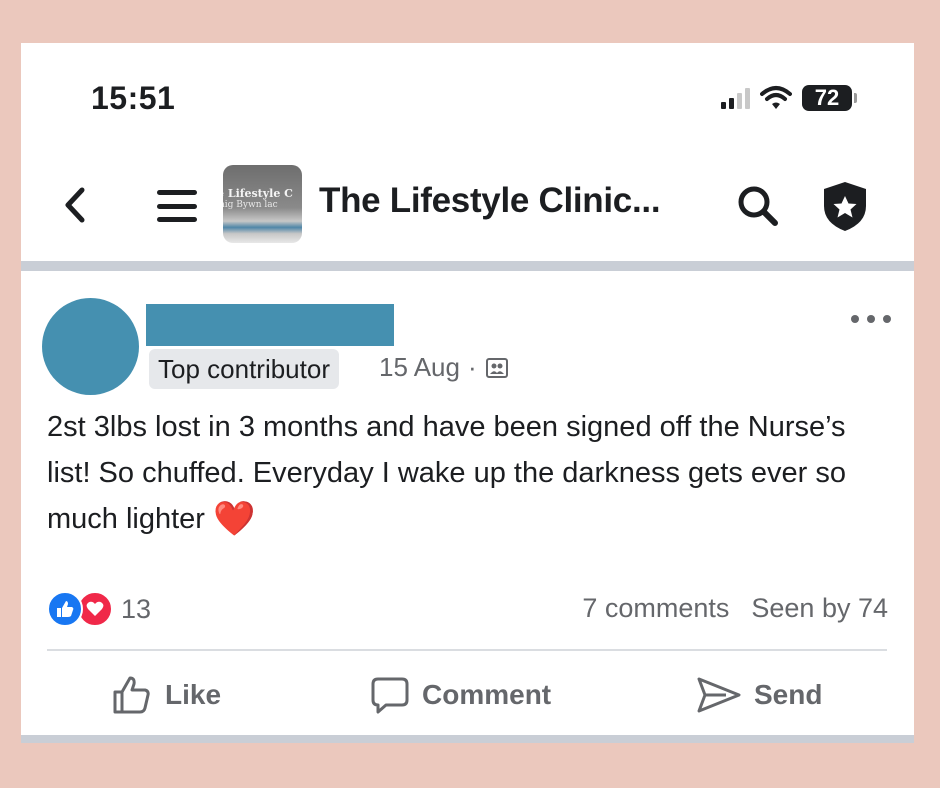 The width and height of the screenshot is (940, 788). Describe the element at coordinates (487, 694) in the screenshot. I see `comment-label: Comment` at that location.